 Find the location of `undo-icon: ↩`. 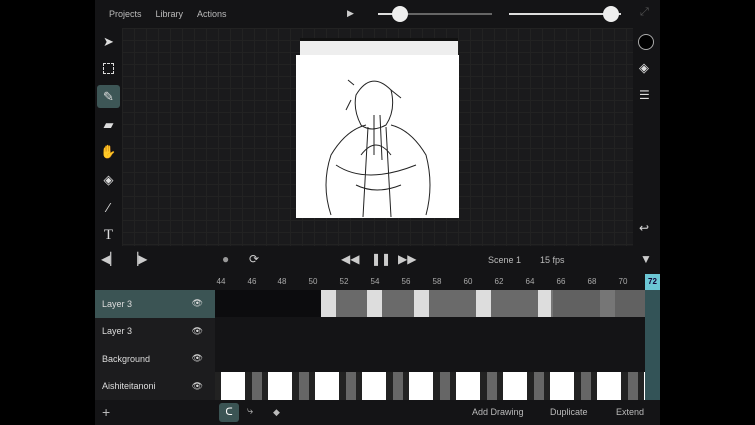

undo-icon: ↩ is located at coordinates (644, 228).